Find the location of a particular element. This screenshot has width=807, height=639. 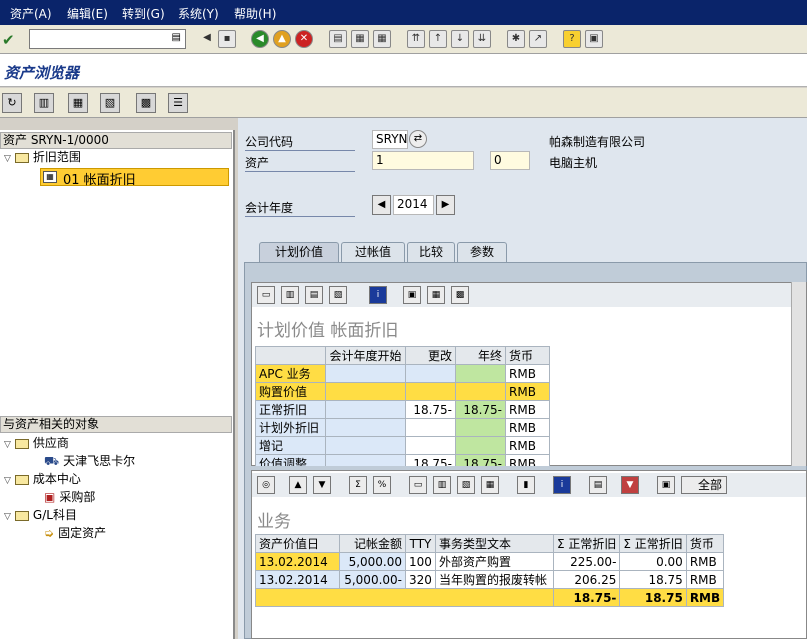

tree-node-gl-account: ▽ G/L科目 is located at coordinates (40, 516).